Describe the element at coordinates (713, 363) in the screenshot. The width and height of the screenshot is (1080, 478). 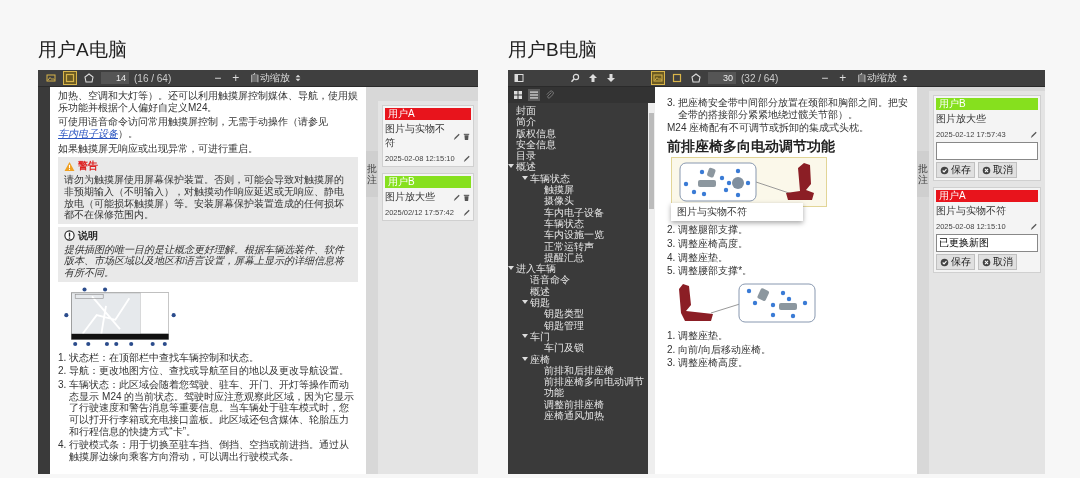
I see `list-item-text: 调整座椅高度。` at that location.